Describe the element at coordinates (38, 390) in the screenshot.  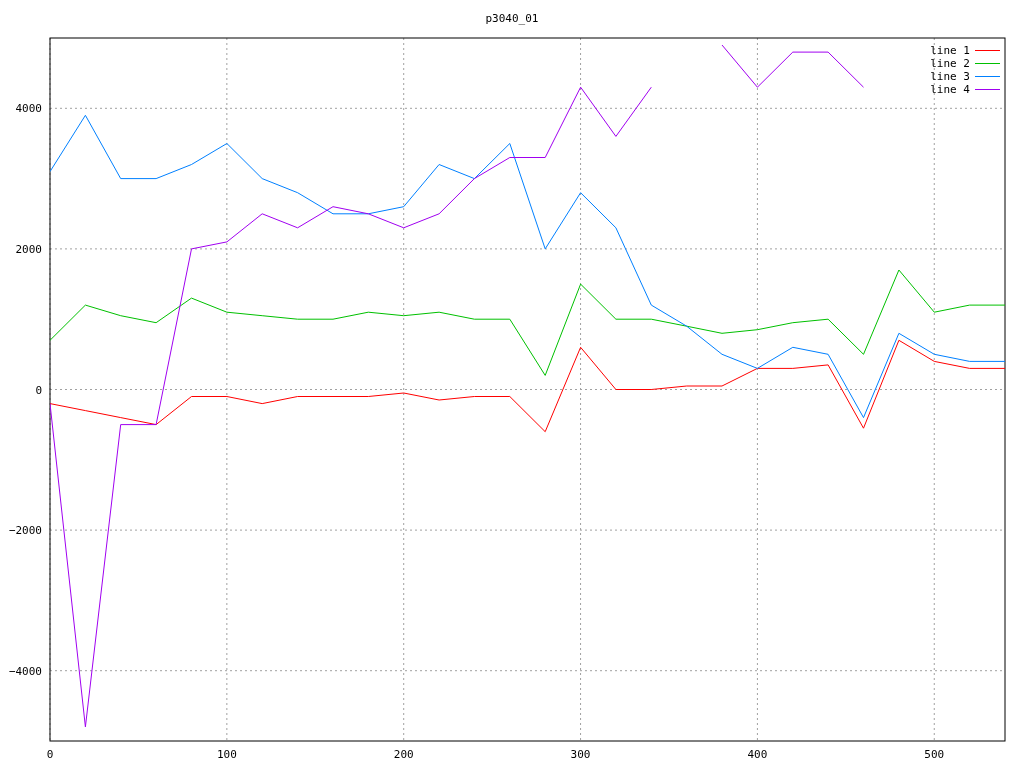
I see `y-tick-label: 0` at that location.